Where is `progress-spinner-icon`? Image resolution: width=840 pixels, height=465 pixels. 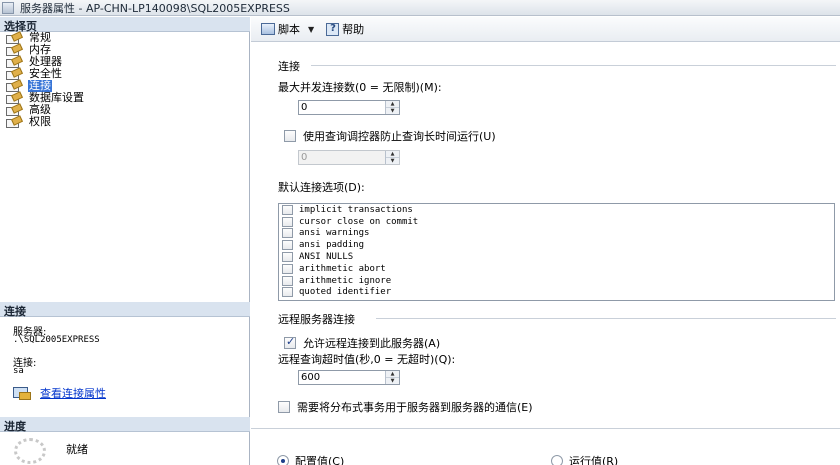
progress-spinner-icon is located at coordinates (30, 451).